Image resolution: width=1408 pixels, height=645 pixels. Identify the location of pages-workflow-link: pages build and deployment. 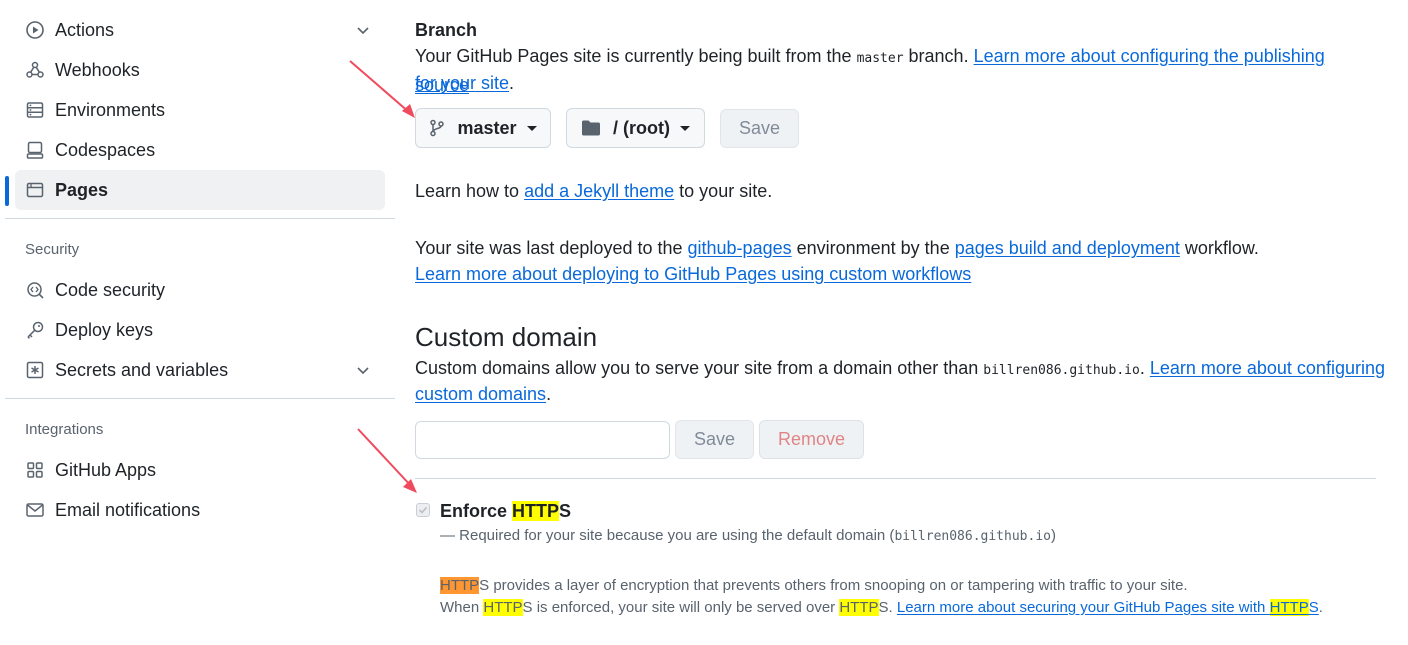
(1067, 248).